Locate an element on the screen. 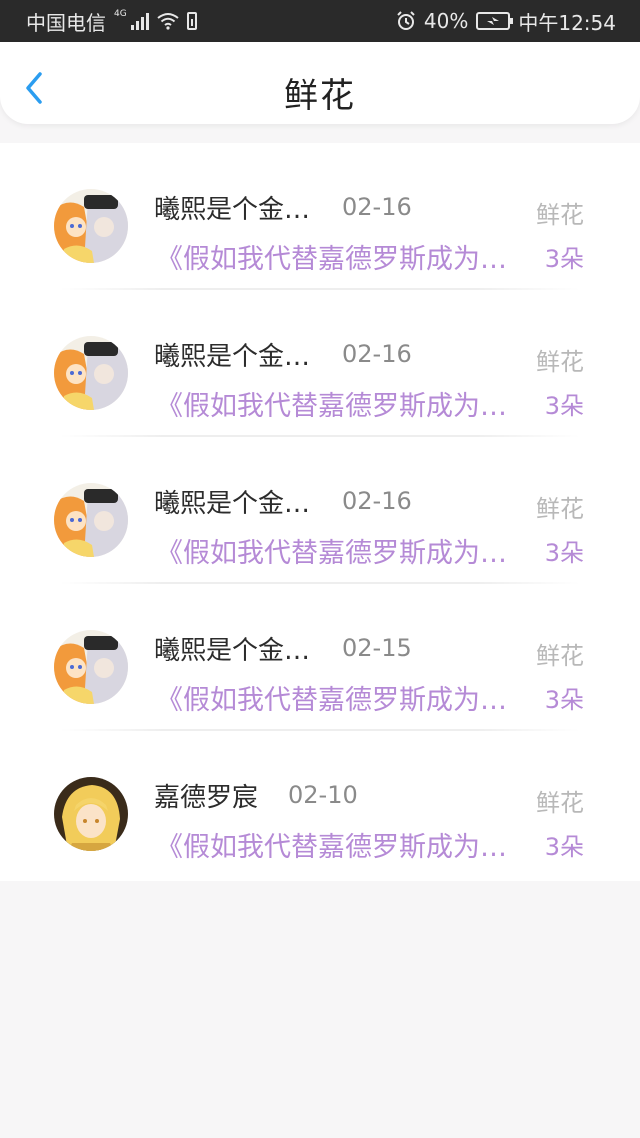 The image size is (640, 1138). signal-icon is located at coordinates (139, 21).